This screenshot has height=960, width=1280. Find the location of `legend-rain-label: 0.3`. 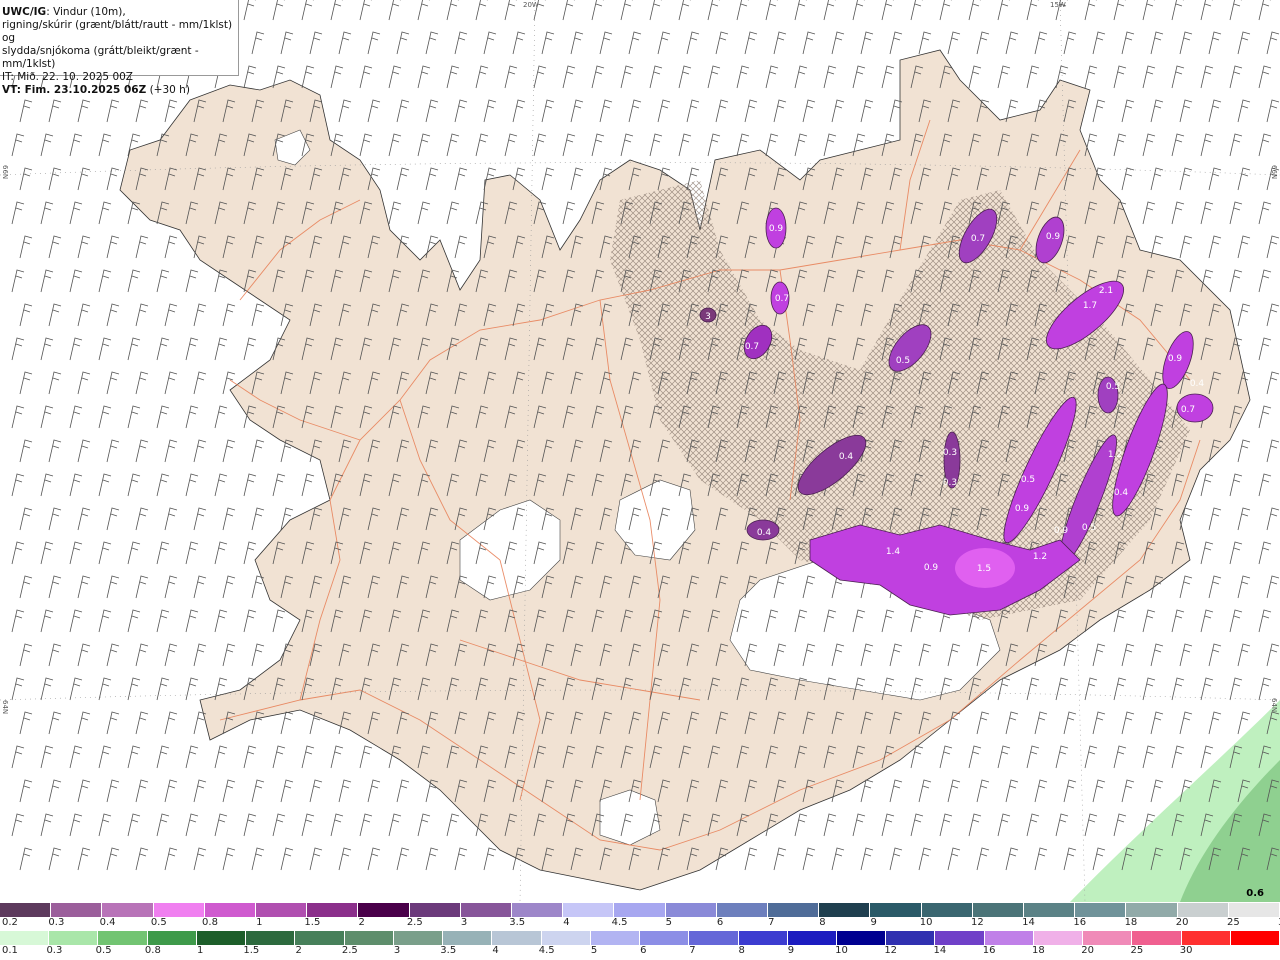

legend-rain-label: 0.3 is located at coordinates (54, 950).